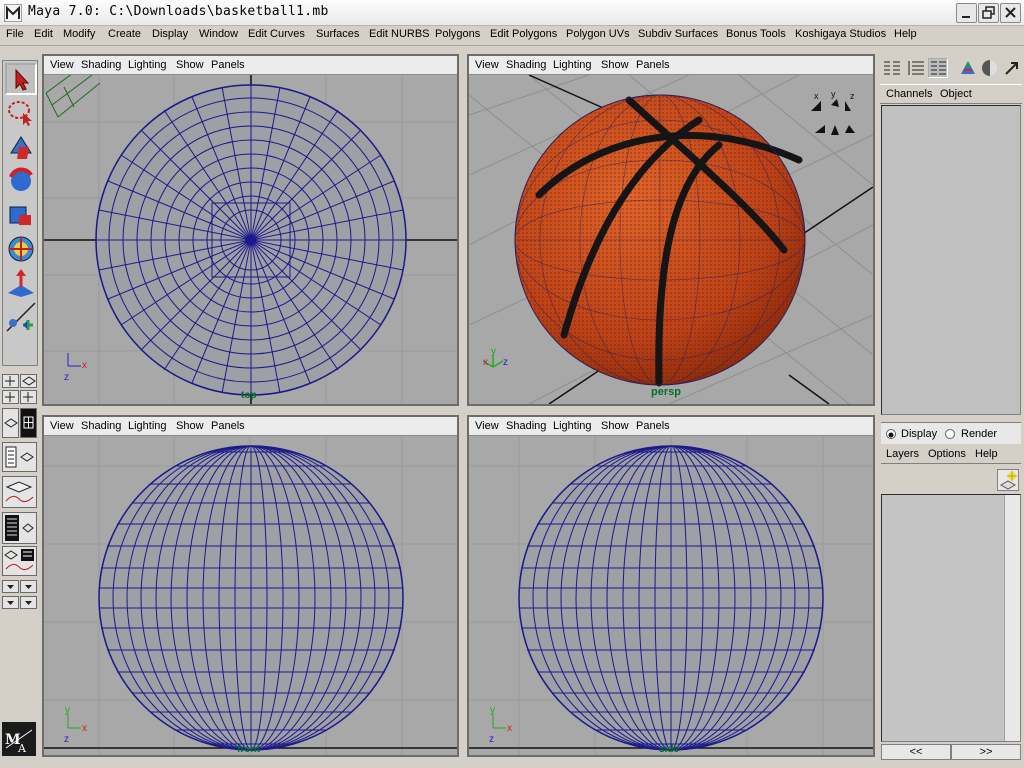 The width and height of the screenshot is (1024, 768). I want to click on menu-edit-curves: Edit Curves, so click(276, 34).